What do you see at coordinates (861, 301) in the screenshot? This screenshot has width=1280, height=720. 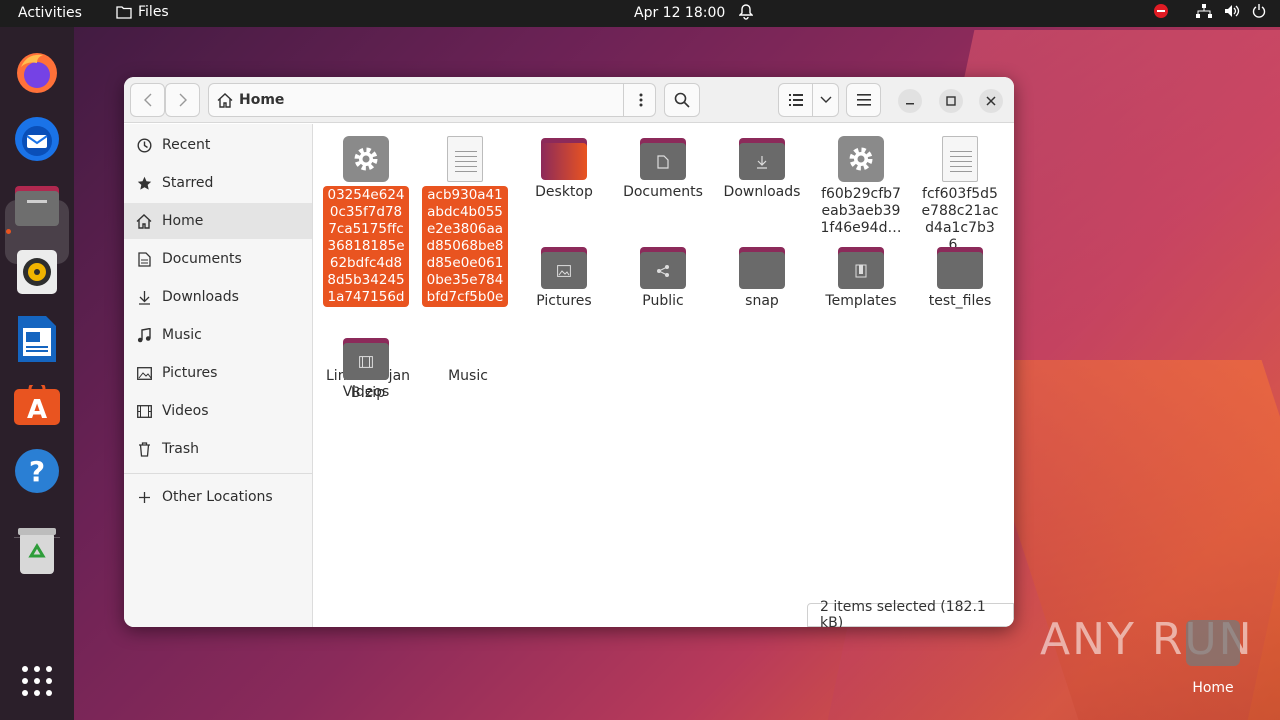 I see `file-name: Templates` at bounding box center [861, 301].